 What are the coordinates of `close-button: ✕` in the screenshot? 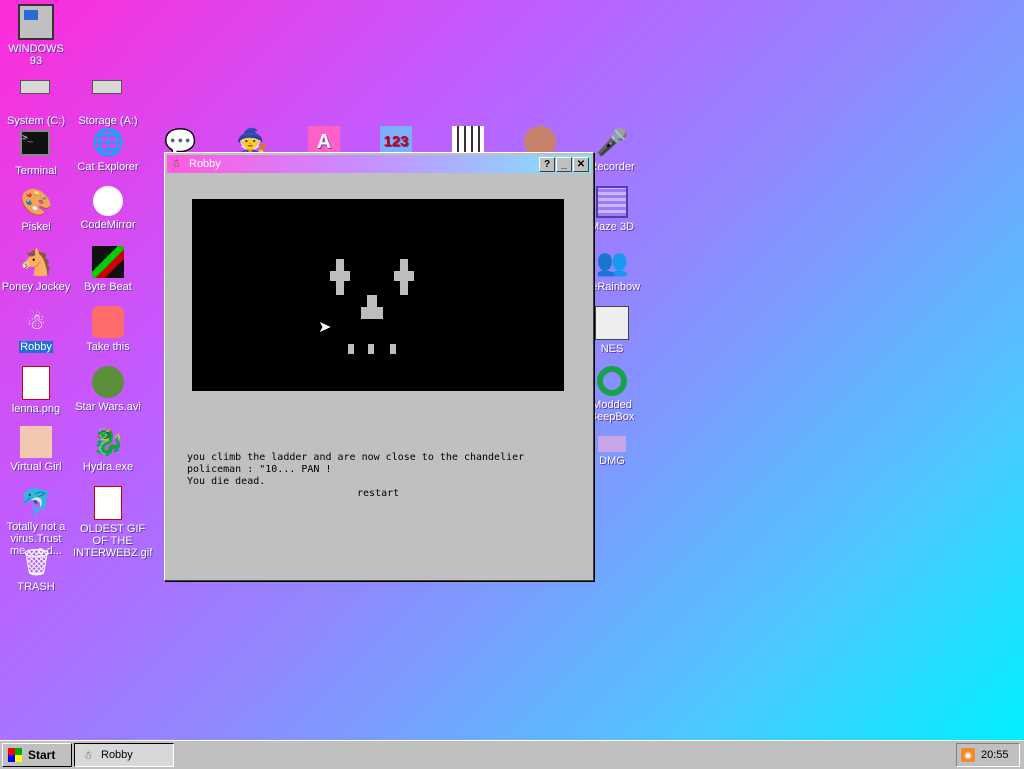 It's located at (581, 164).